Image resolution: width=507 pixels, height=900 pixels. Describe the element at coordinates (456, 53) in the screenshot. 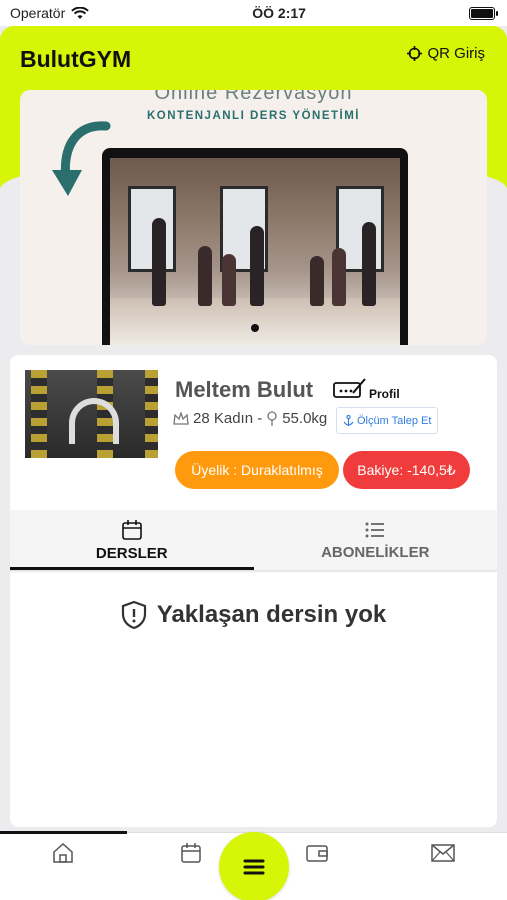

I see `qr-login-label: QR Giriş` at that location.